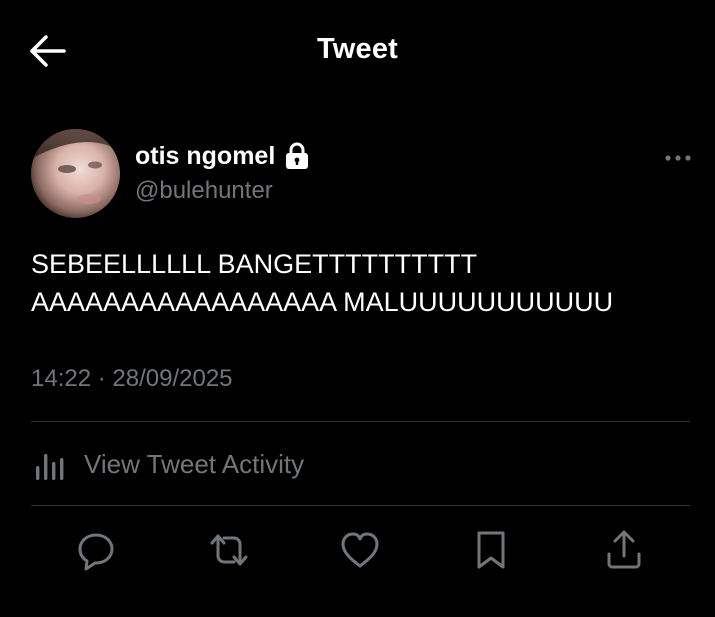 This screenshot has width=715, height=617. What do you see at coordinates (50, 467) in the screenshot?
I see `bar-chart-icon` at bounding box center [50, 467].